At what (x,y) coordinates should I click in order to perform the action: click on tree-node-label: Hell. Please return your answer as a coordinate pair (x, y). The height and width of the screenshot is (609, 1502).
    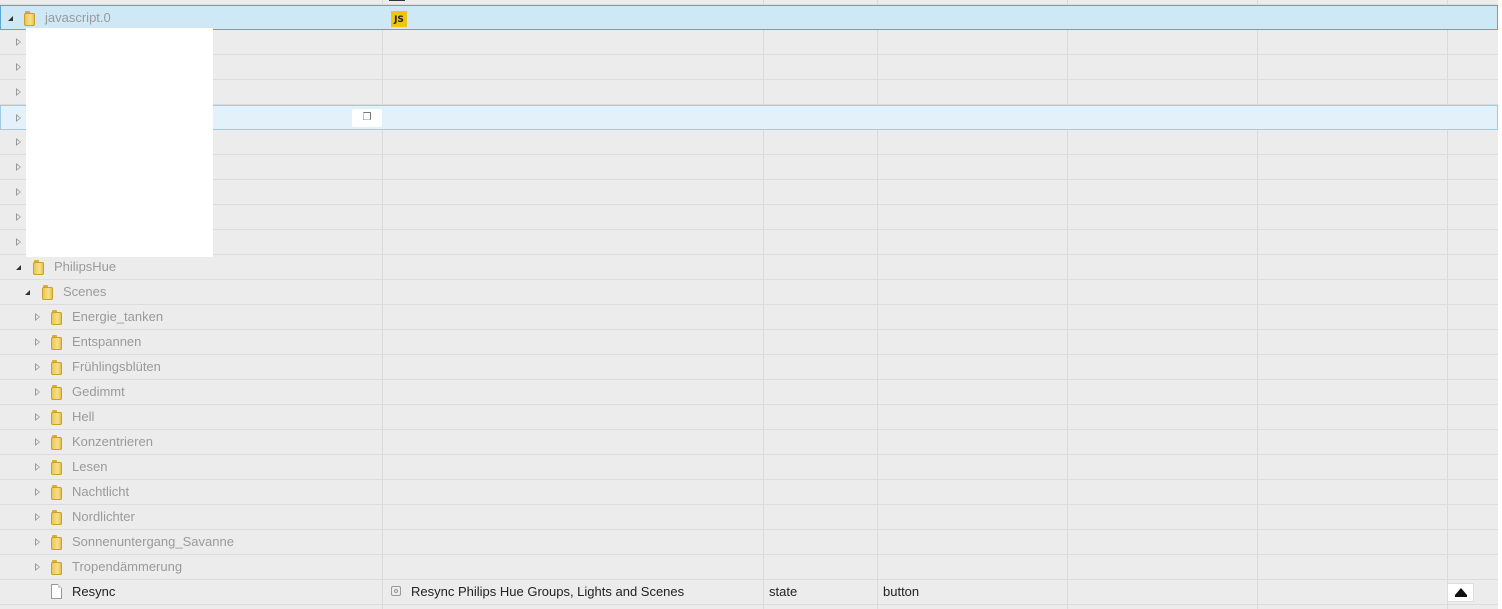
    Looking at the image, I should click on (83, 416).